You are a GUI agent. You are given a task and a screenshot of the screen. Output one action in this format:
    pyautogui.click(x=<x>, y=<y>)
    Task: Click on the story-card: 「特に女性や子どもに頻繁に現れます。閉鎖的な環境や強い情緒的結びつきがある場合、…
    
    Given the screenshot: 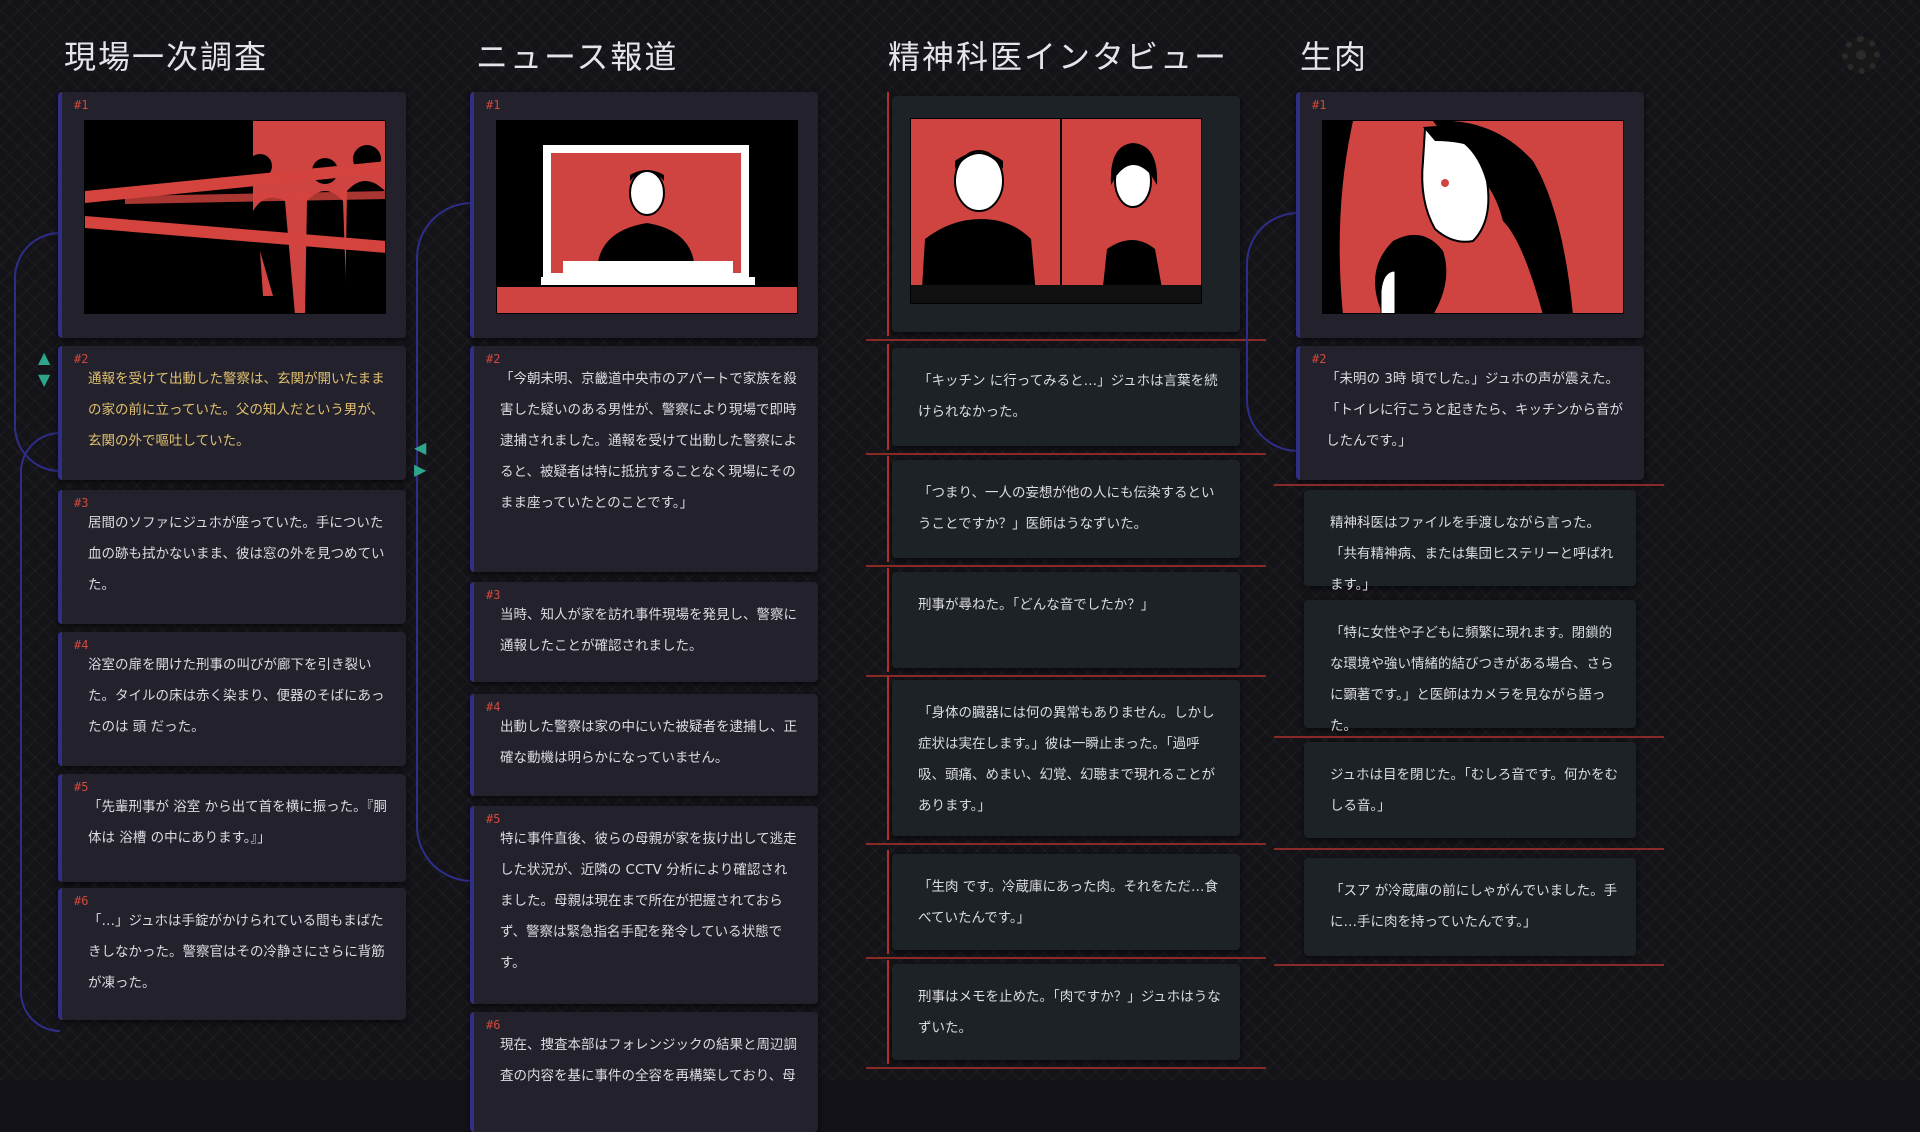 What is the action you would take?
    pyautogui.click(x=1470, y=667)
    